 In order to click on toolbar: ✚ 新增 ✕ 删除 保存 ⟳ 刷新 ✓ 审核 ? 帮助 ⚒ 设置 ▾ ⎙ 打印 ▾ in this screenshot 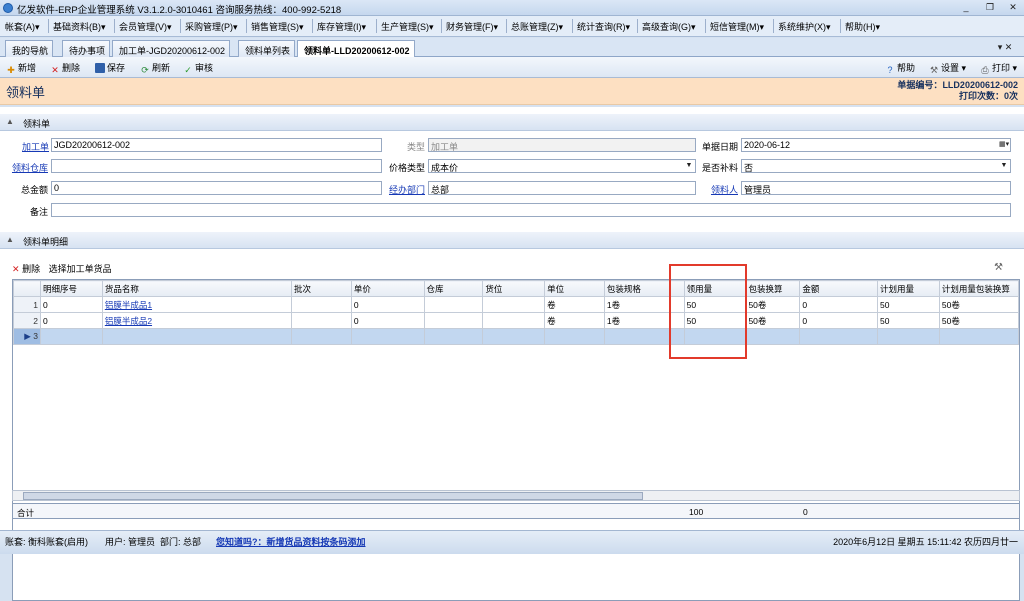, I will do `click(512, 67)`.